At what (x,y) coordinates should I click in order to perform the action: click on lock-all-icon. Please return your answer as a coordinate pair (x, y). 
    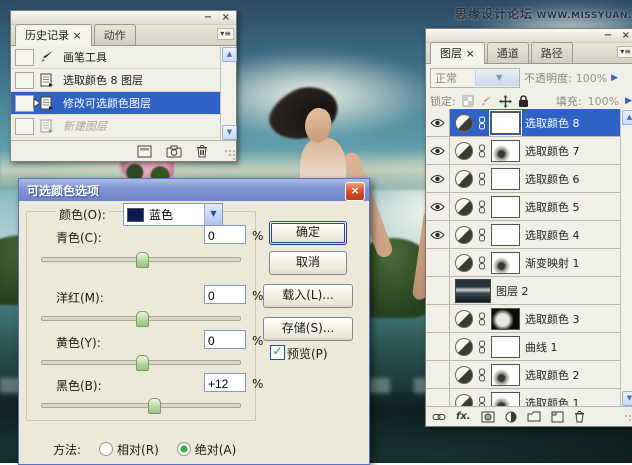
    Looking at the image, I should click on (523, 101).